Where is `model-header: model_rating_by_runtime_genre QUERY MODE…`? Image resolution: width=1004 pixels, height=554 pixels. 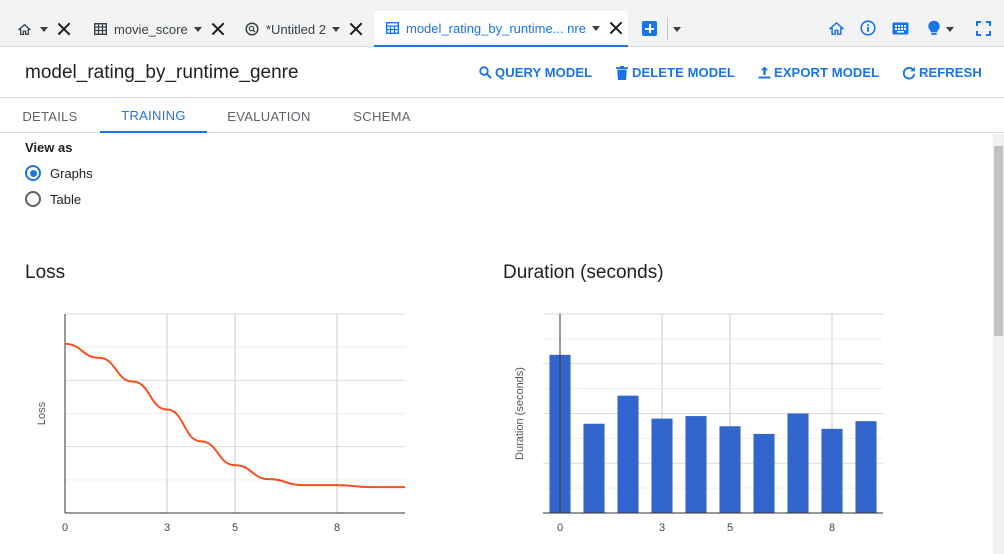
model-header: model_rating_by_runtime_genre QUERY MODE… is located at coordinates (502, 73).